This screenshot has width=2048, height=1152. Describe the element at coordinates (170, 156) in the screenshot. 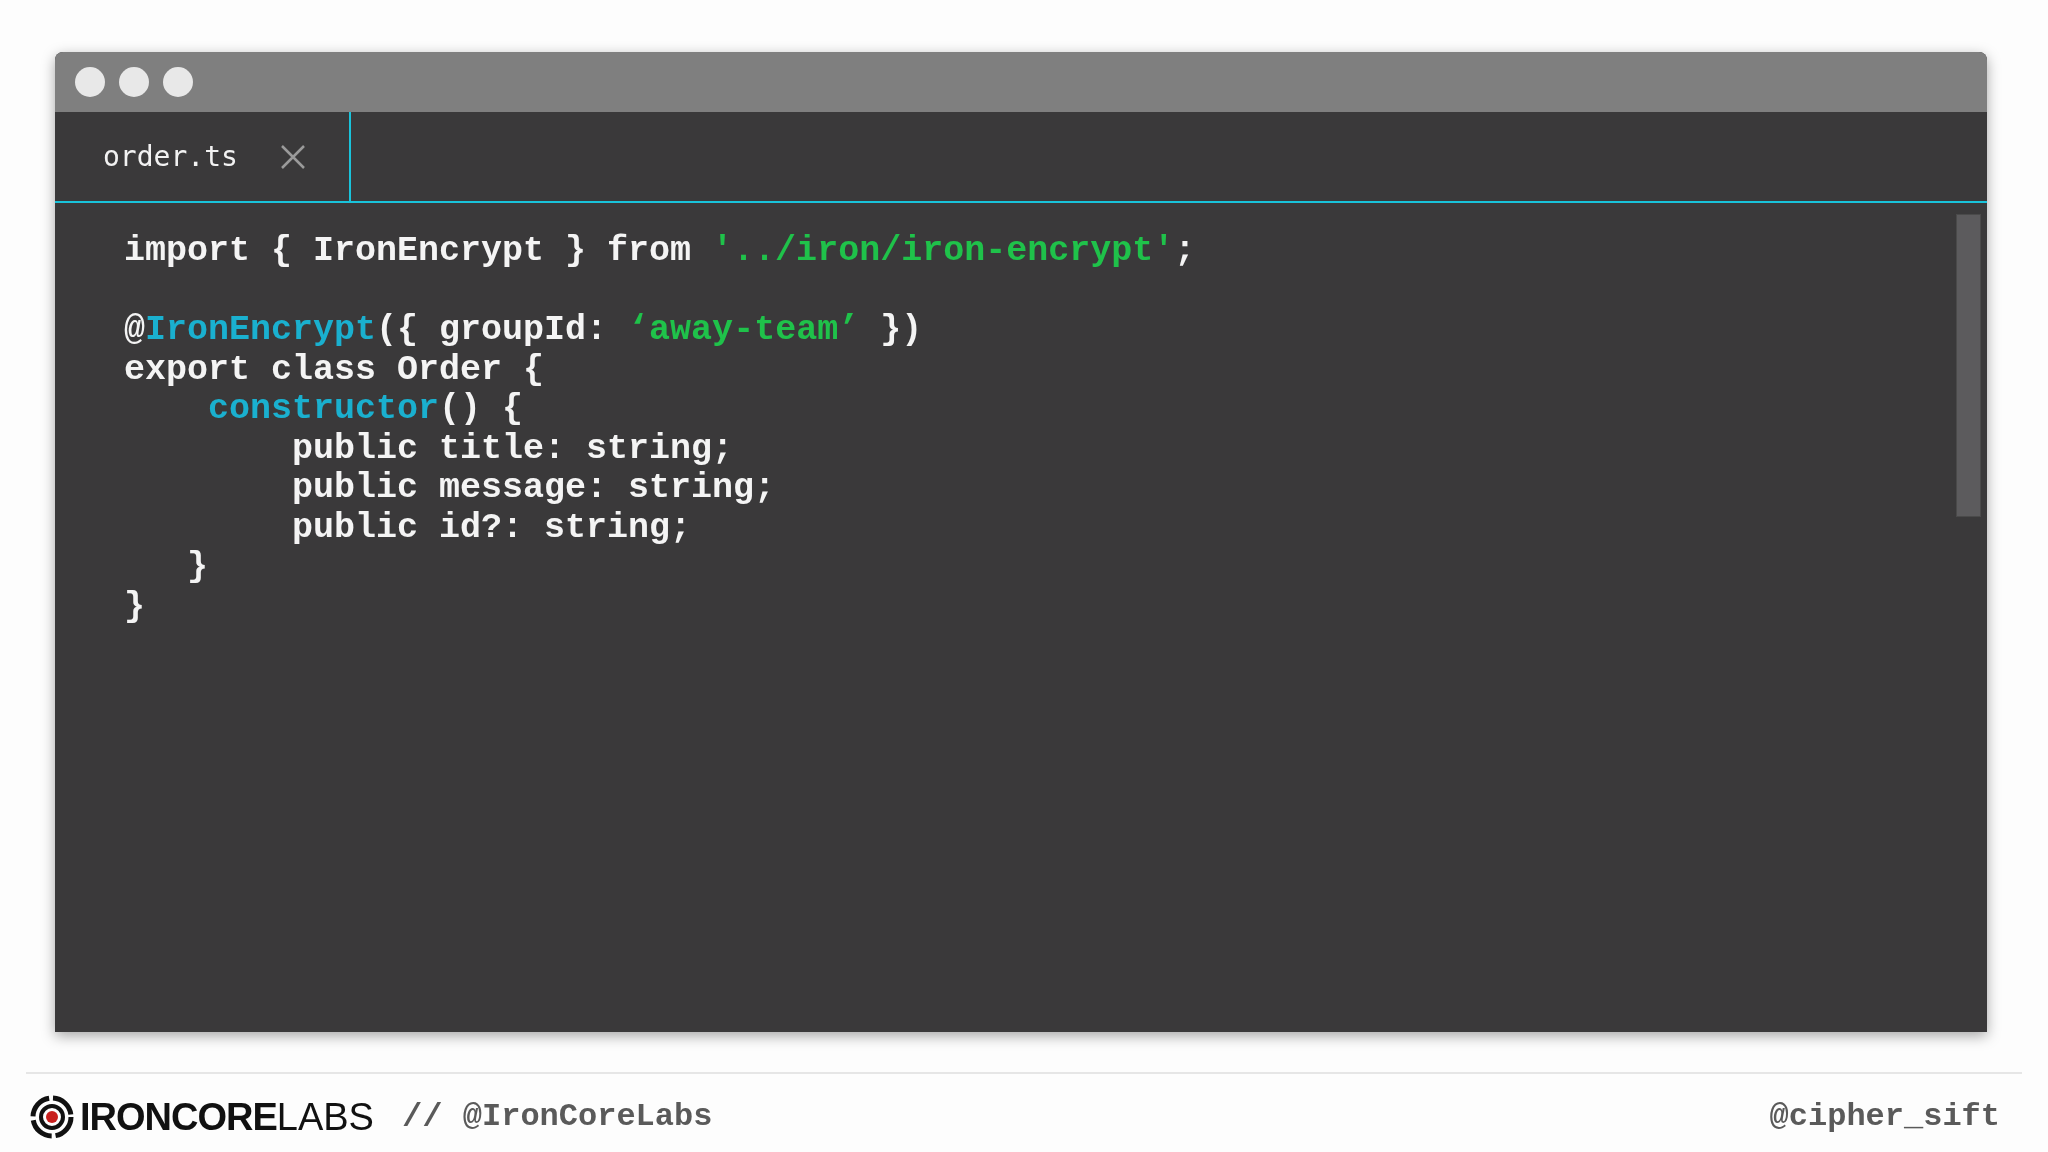

I see `tab-label: order.ts` at that location.